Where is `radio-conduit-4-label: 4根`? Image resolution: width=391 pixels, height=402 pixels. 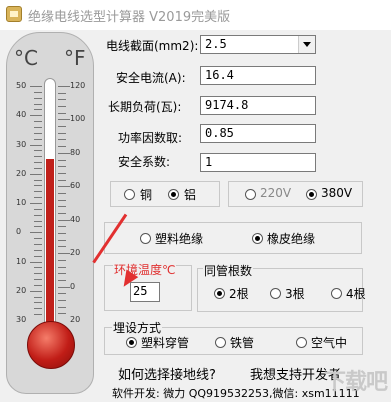
radio-conduit-4-label: 4根 is located at coordinates (356, 293).